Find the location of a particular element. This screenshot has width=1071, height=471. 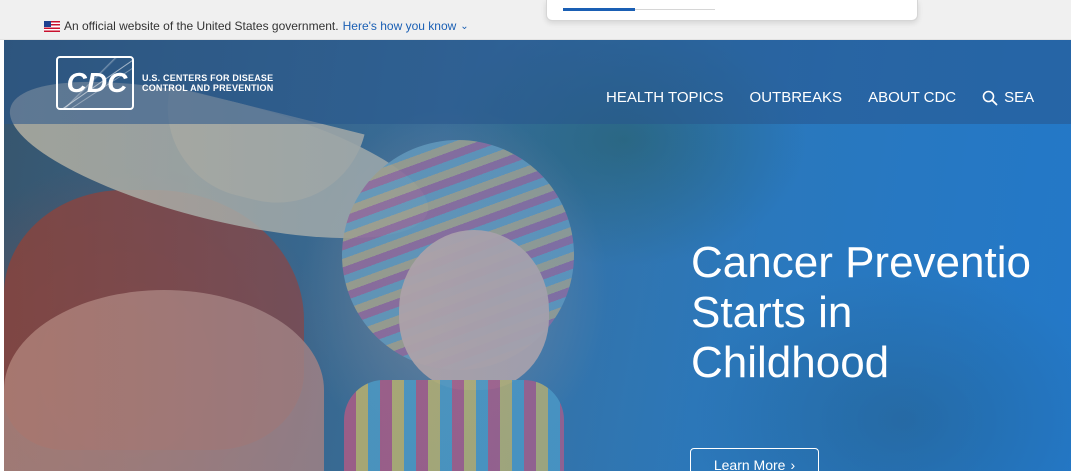

heres-how-you-know-link: Here's how you know is located at coordinates (400, 26).